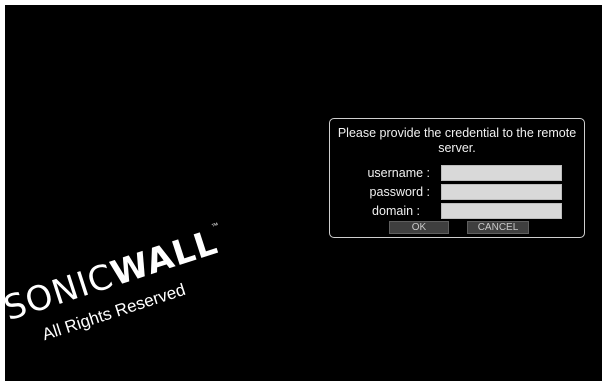  I want to click on domain-input, so click(501, 211).